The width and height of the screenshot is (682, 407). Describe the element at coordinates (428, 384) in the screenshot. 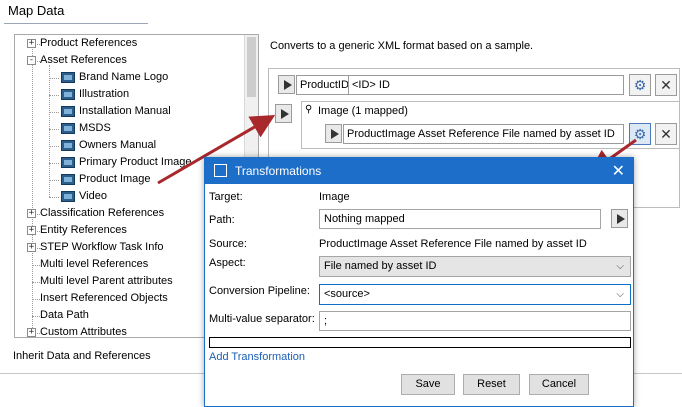

I see `save-button: Save` at that location.